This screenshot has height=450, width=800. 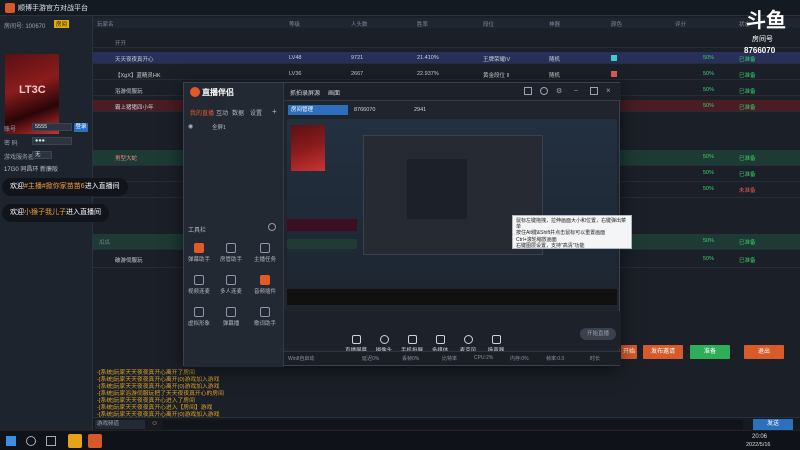 I want to click on douyu-room-number: 8766070, so click(x=760, y=50).